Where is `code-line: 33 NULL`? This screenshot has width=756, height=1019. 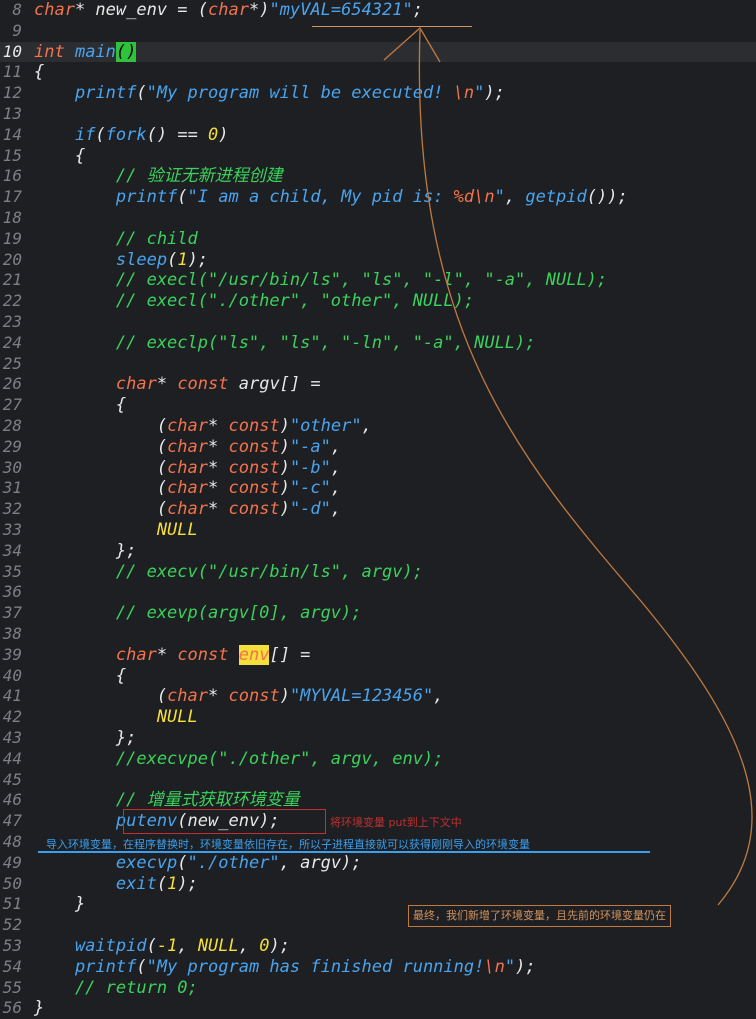
code-line: 33 NULL is located at coordinates (378, 530).